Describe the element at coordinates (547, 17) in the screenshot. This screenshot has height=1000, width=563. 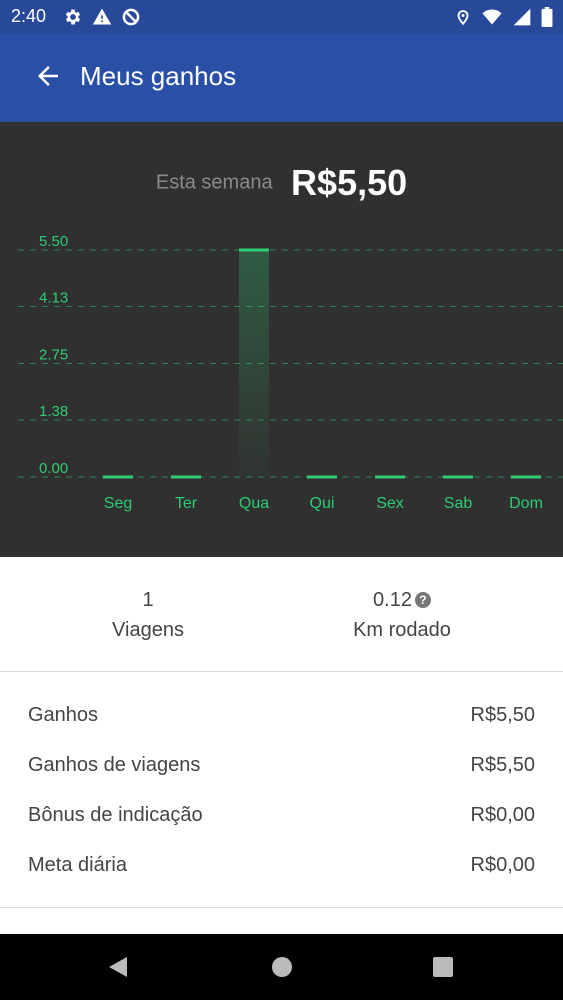
I see `battery-icon` at that location.